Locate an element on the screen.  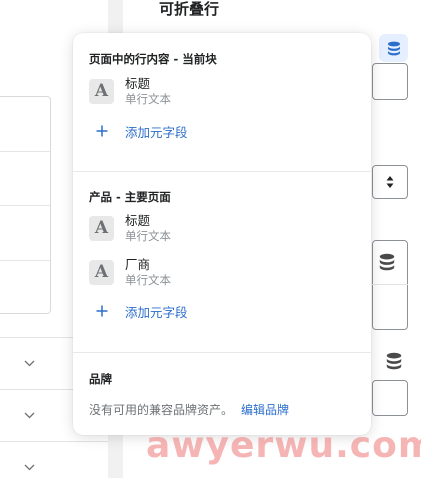
section-brand: 品牌 没有可用的兼容品牌资产。 编辑品牌 is located at coordinates (222, 385).